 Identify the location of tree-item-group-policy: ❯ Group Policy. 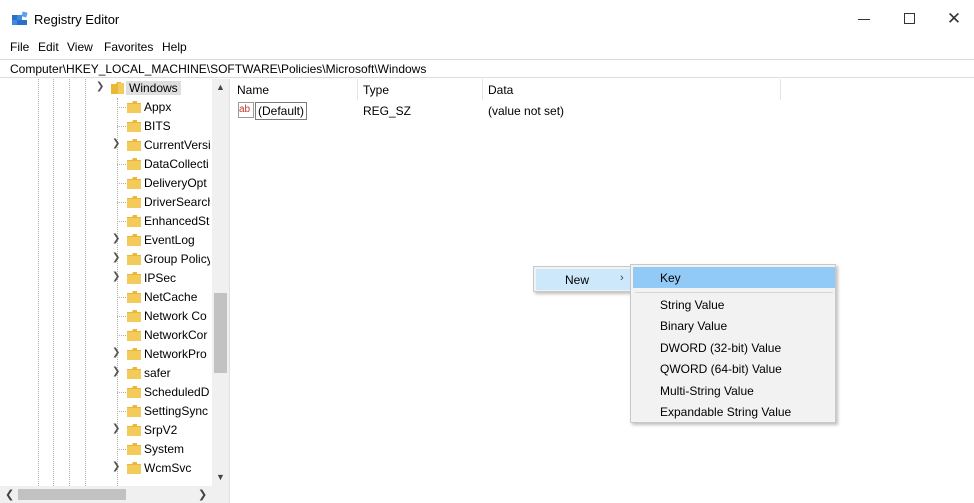
(106, 259).